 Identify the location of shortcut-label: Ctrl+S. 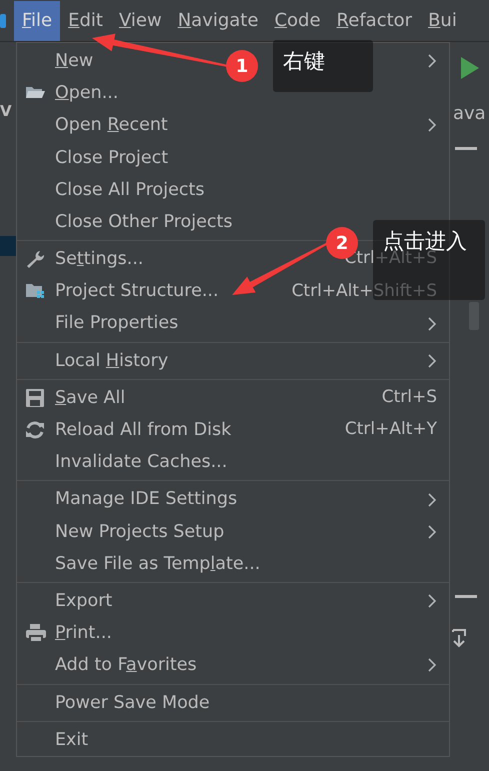
(409, 398).